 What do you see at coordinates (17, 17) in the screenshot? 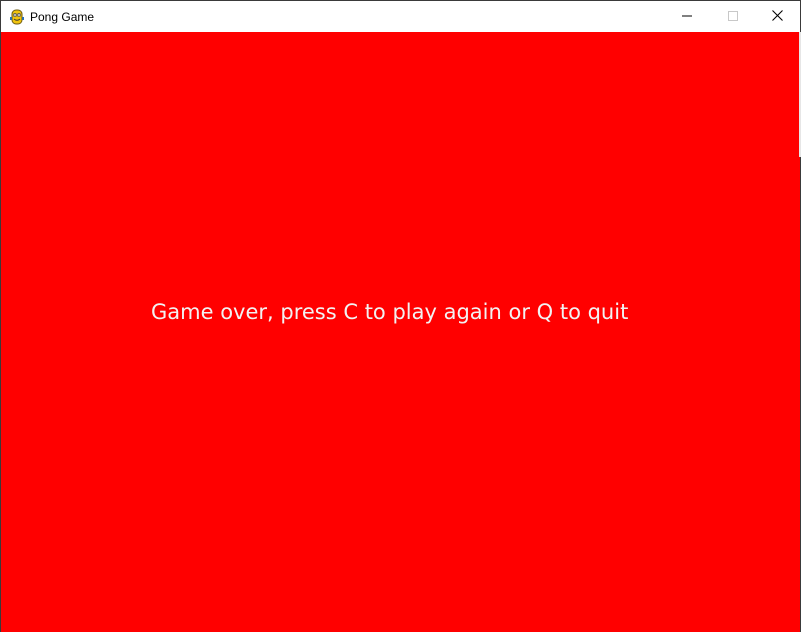
I see `pygame-icon` at bounding box center [17, 17].